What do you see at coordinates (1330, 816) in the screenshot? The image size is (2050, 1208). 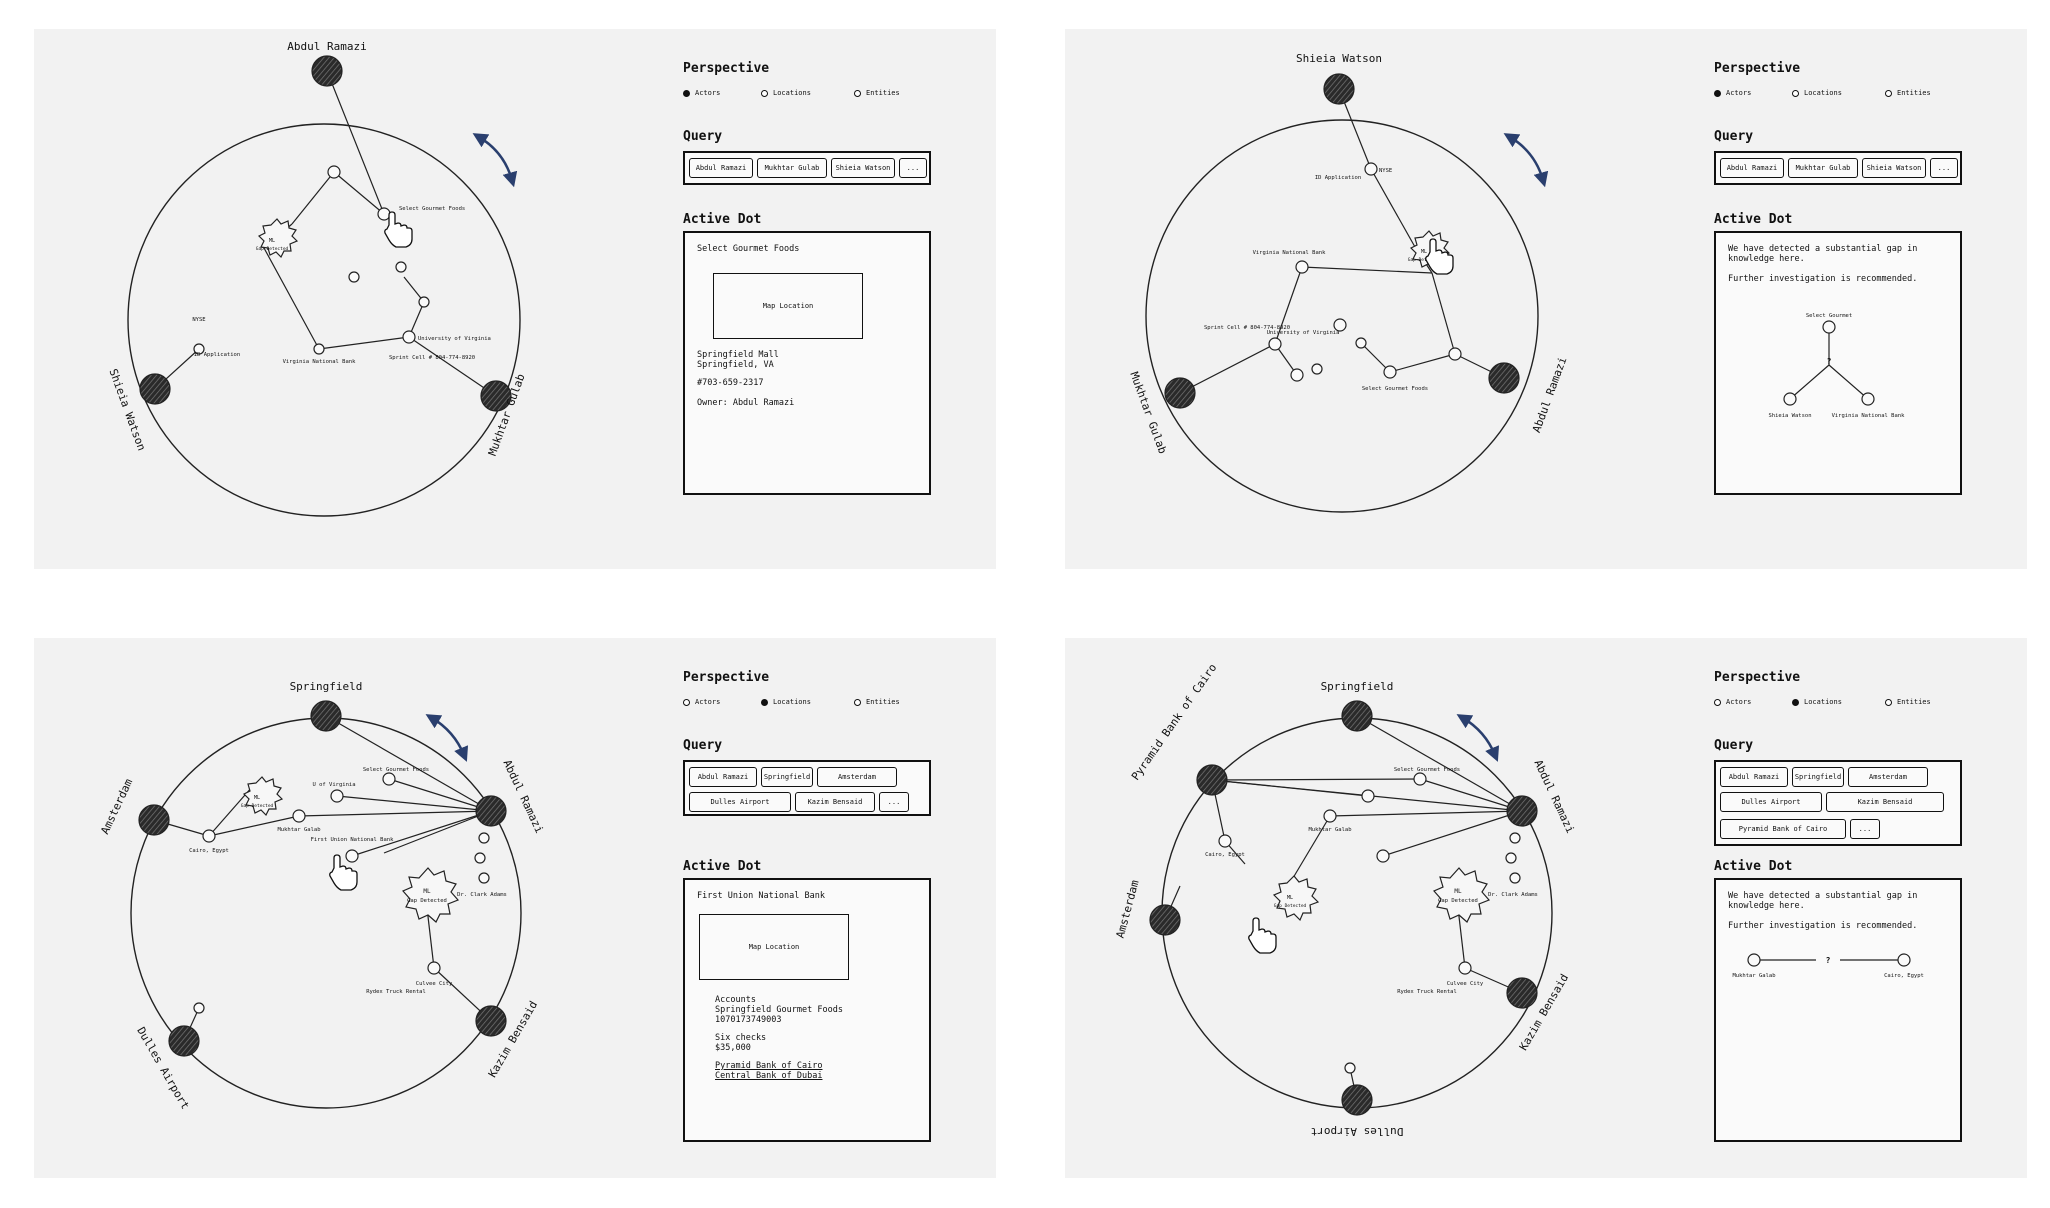 I see `graph-node-mukhtar` at bounding box center [1330, 816].